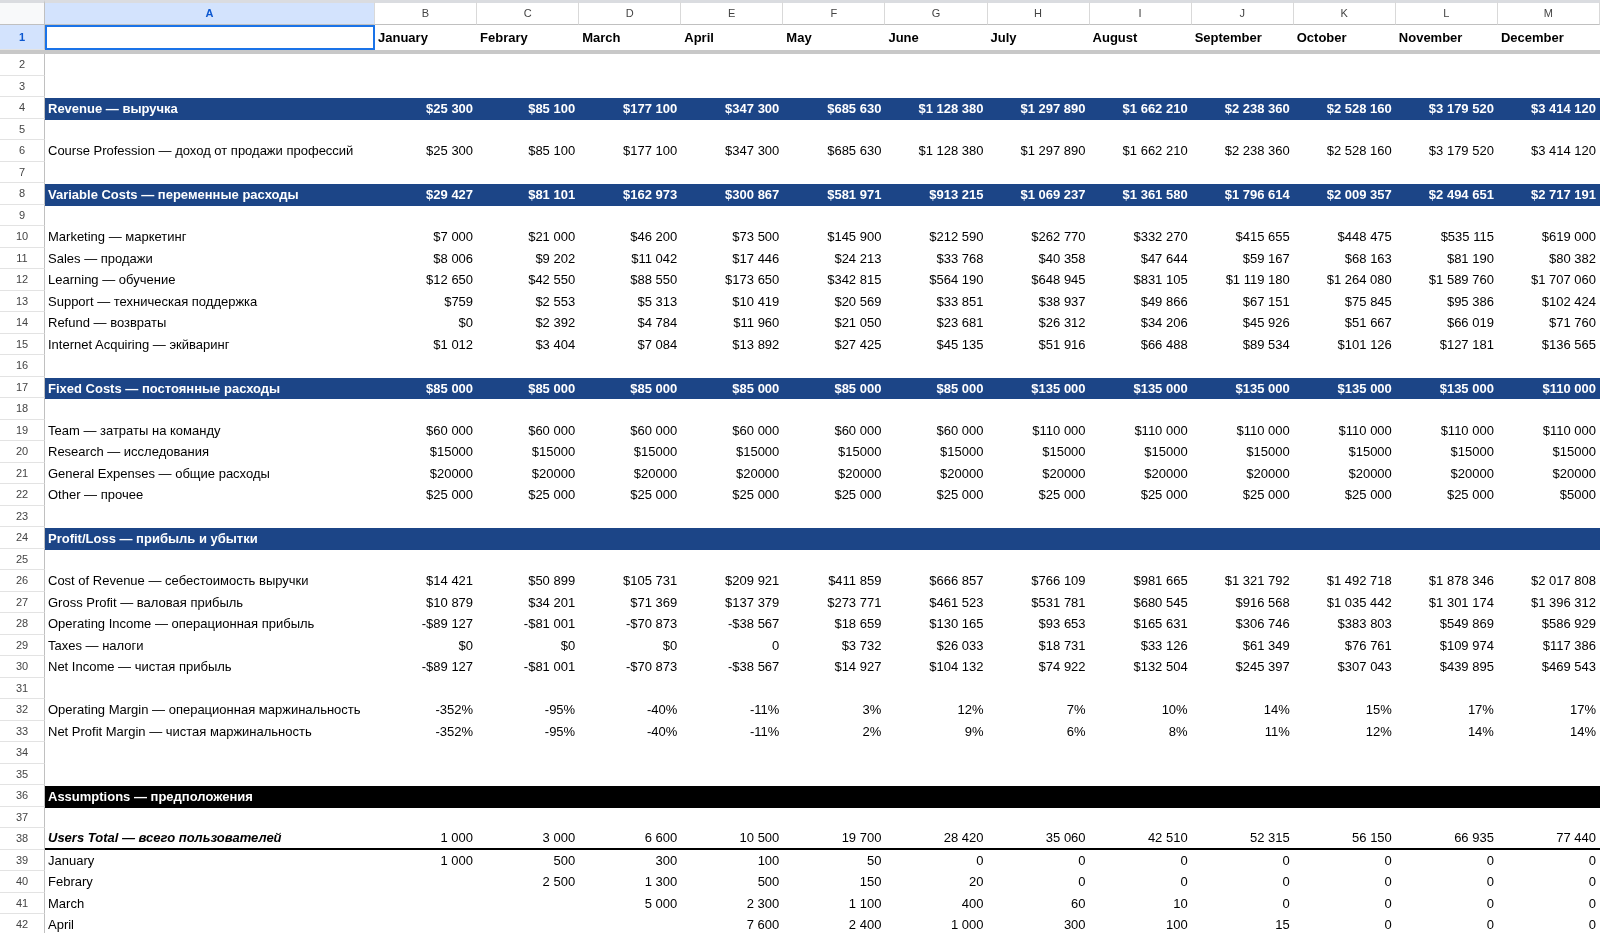 This screenshot has height=933, width=1600. Describe the element at coordinates (1368, 258) in the screenshot. I see `table-cell-text: $68 163` at that location.